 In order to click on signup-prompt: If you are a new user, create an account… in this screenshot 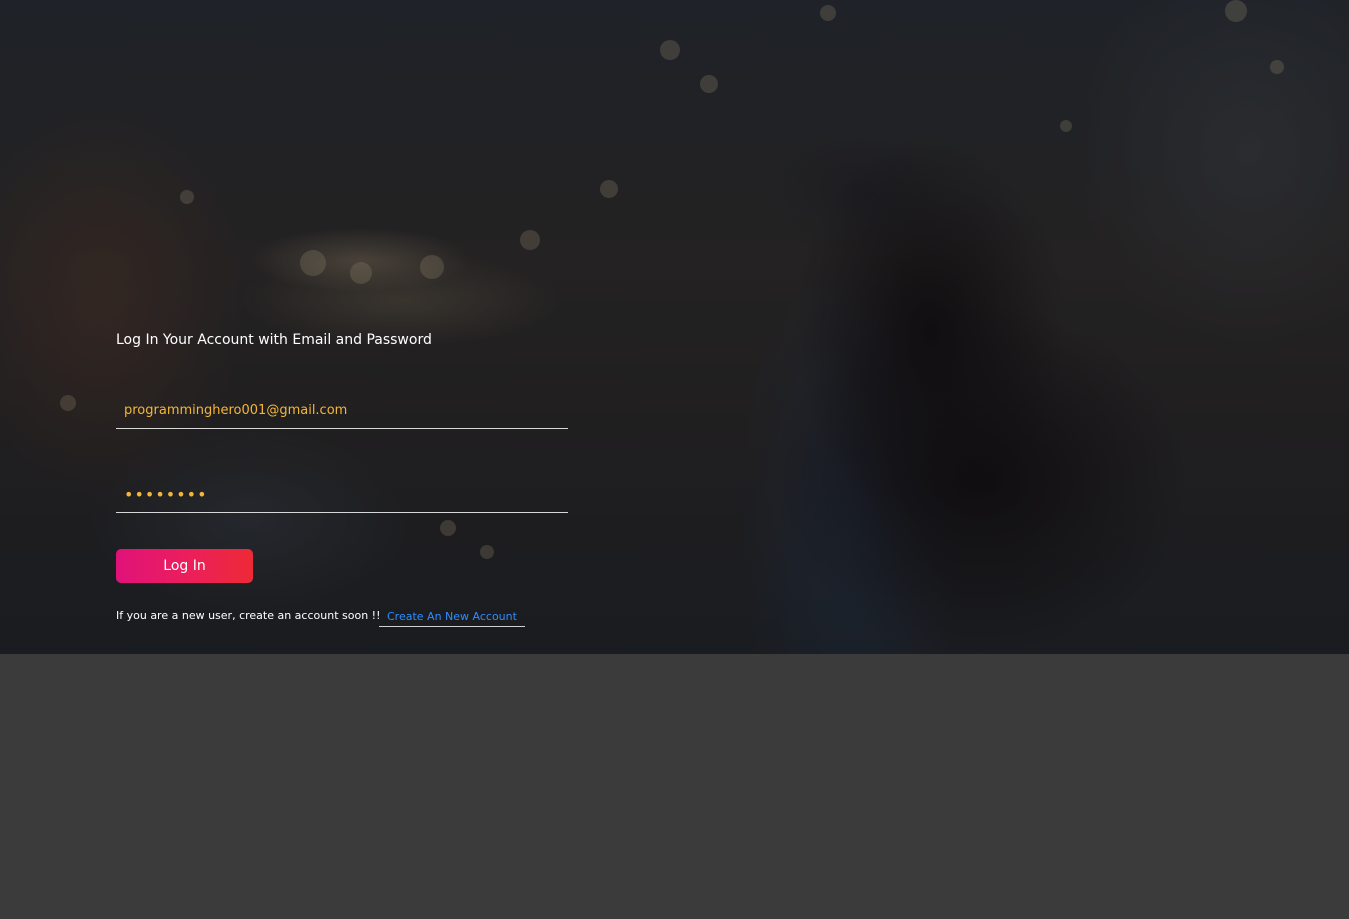, I will do `click(248, 615)`.